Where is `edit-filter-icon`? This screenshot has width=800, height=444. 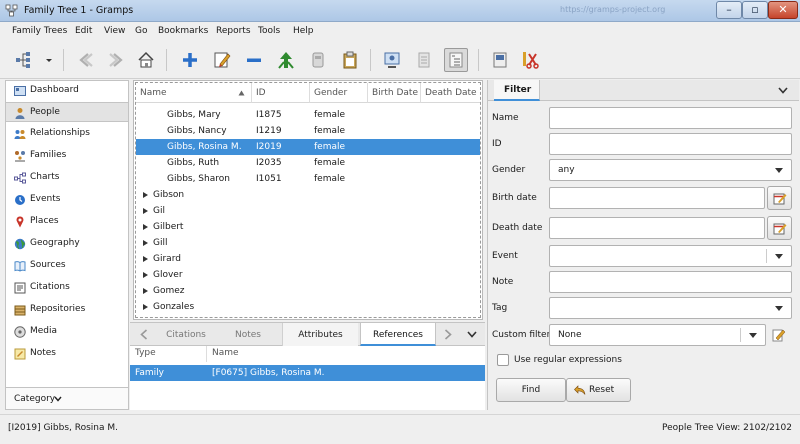 edit-filter-icon is located at coordinates (779, 335).